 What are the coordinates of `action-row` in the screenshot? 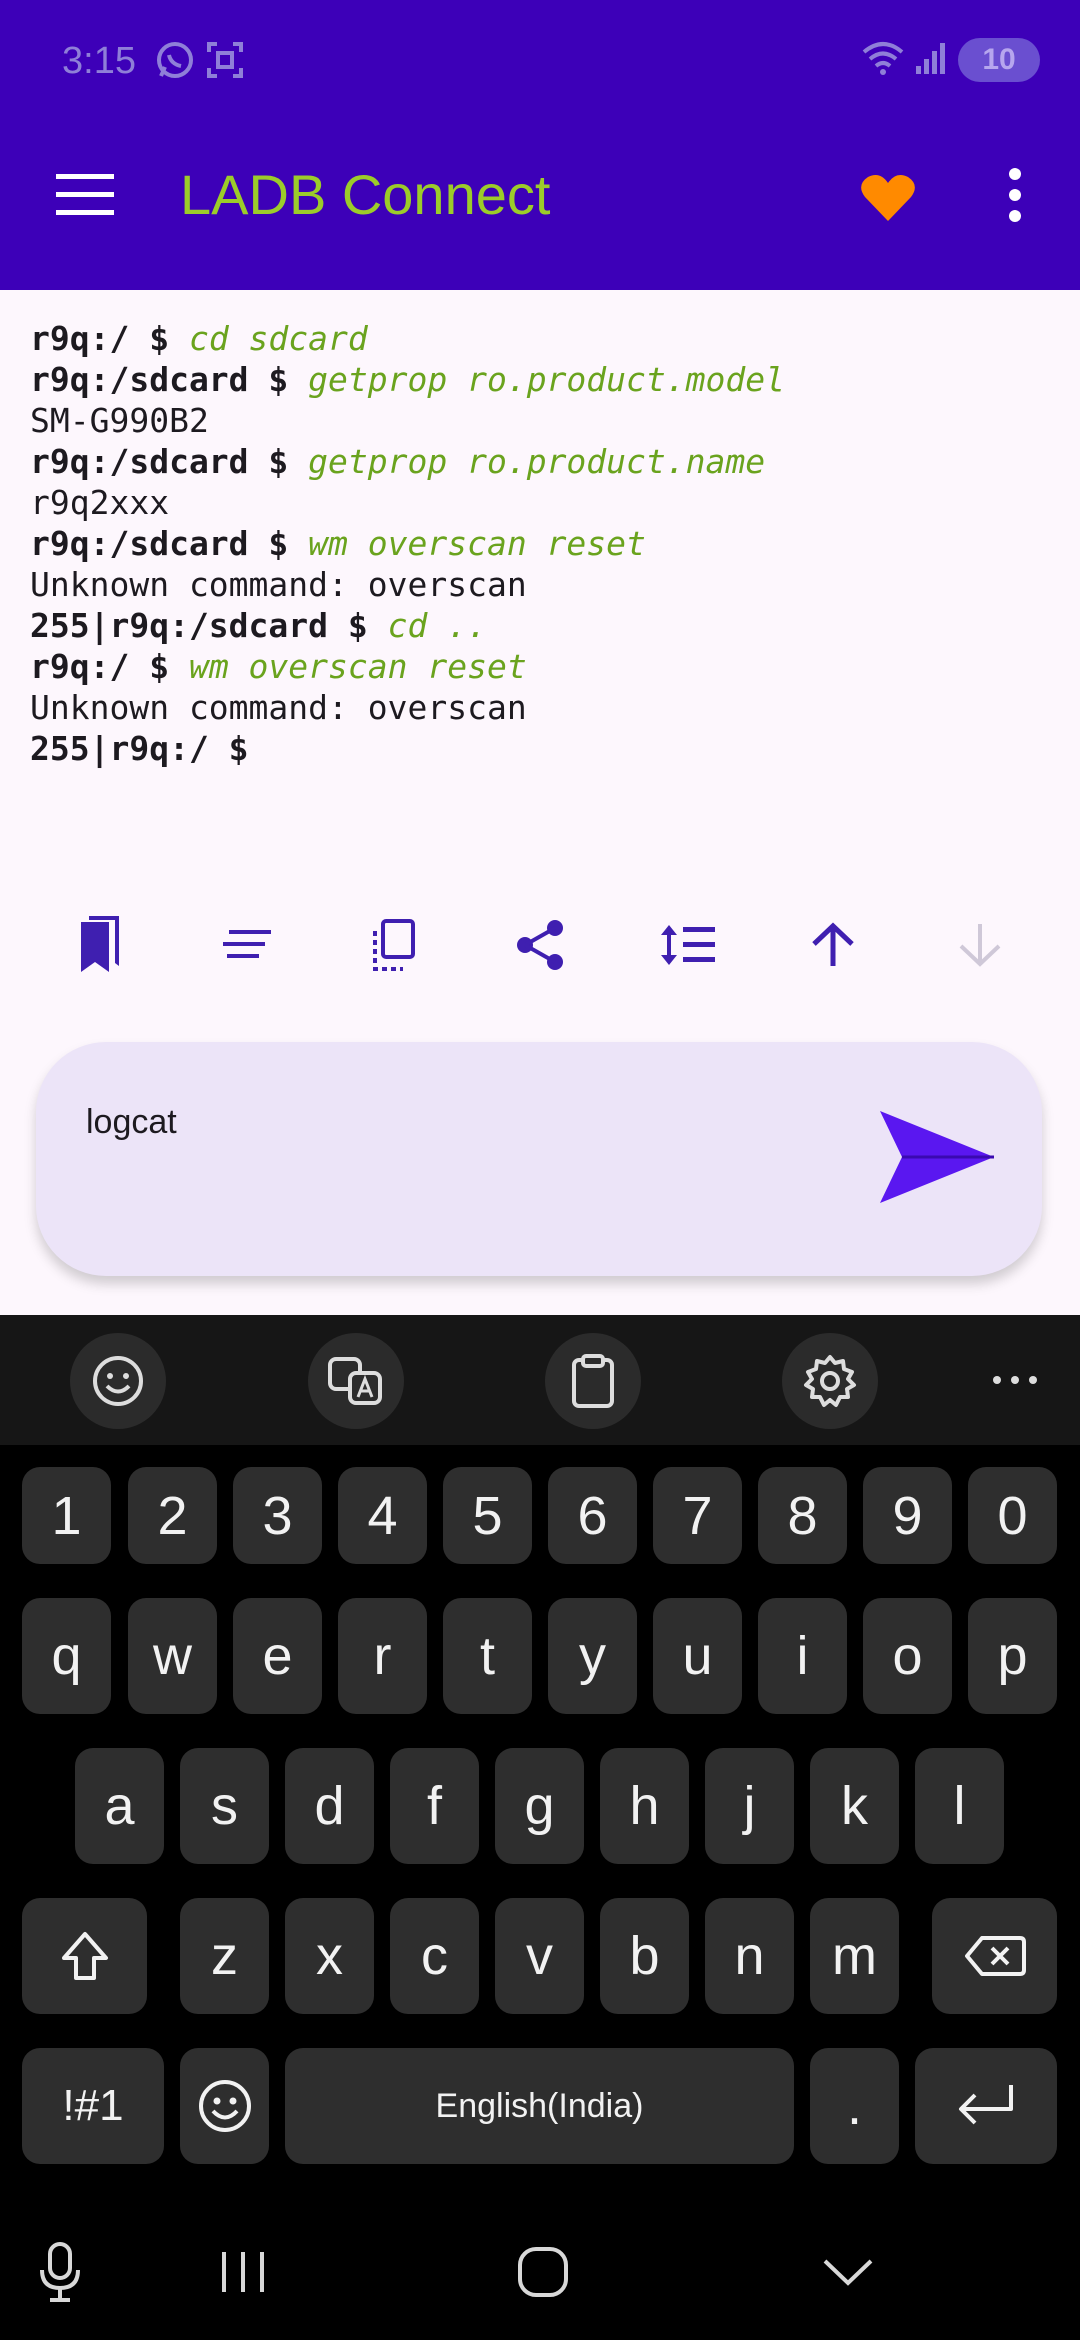 It's located at (540, 945).